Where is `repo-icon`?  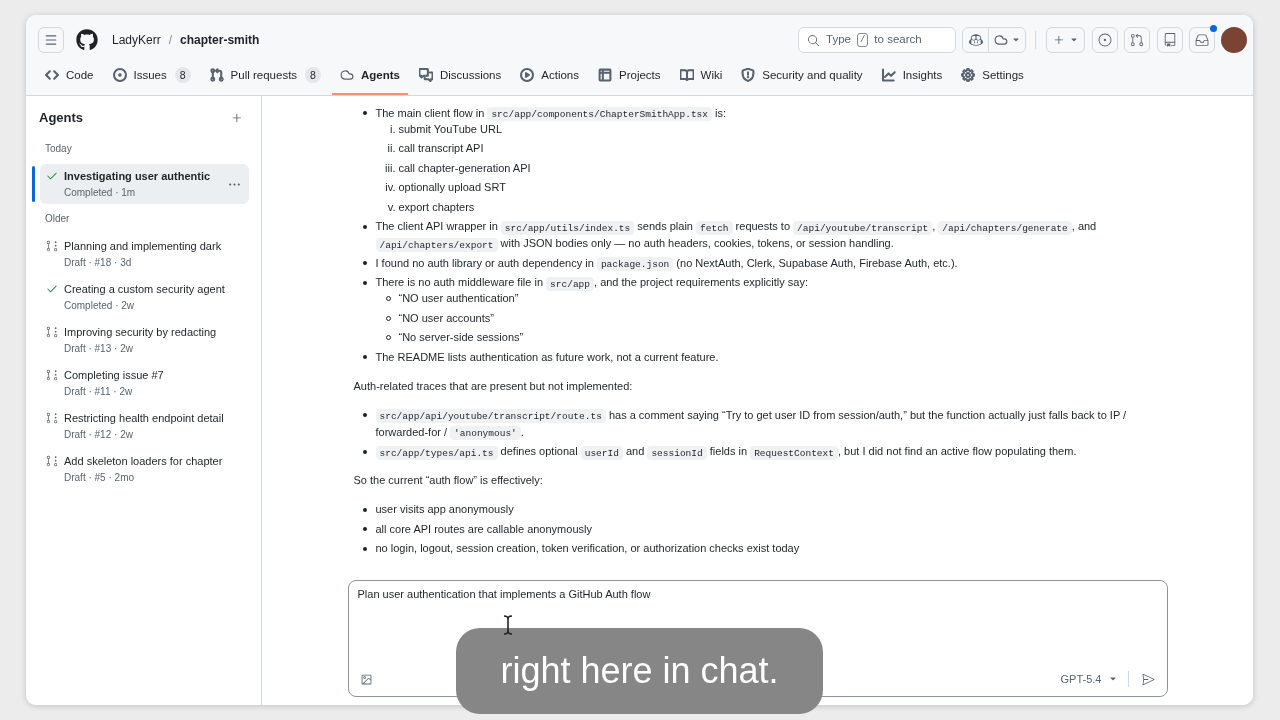 repo-icon is located at coordinates (1170, 40).